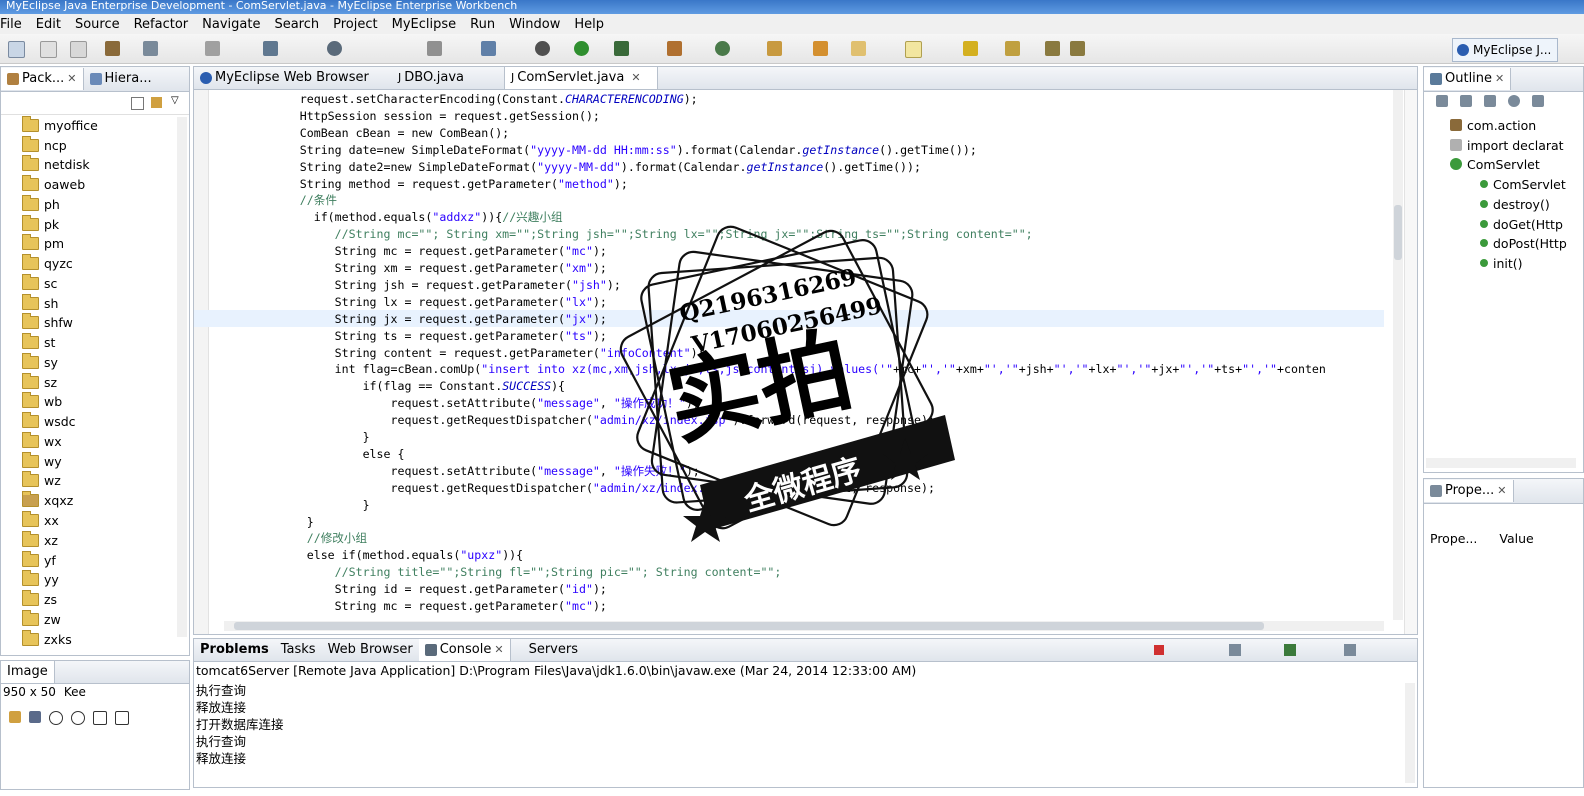  Describe the element at coordinates (28, 672) in the screenshot. I see `tab-image: Image` at that location.